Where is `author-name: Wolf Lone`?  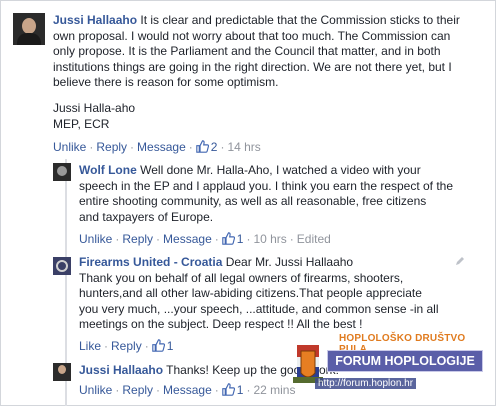
author-name: Wolf Lone is located at coordinates (108, 170).